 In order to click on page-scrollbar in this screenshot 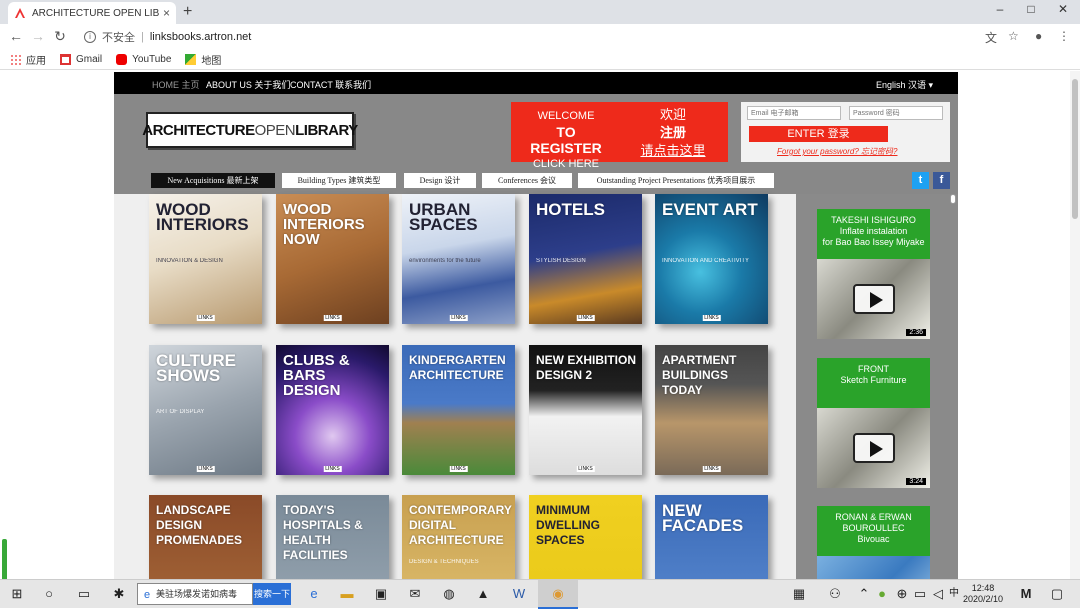, I will do `click(1075, 325)`.